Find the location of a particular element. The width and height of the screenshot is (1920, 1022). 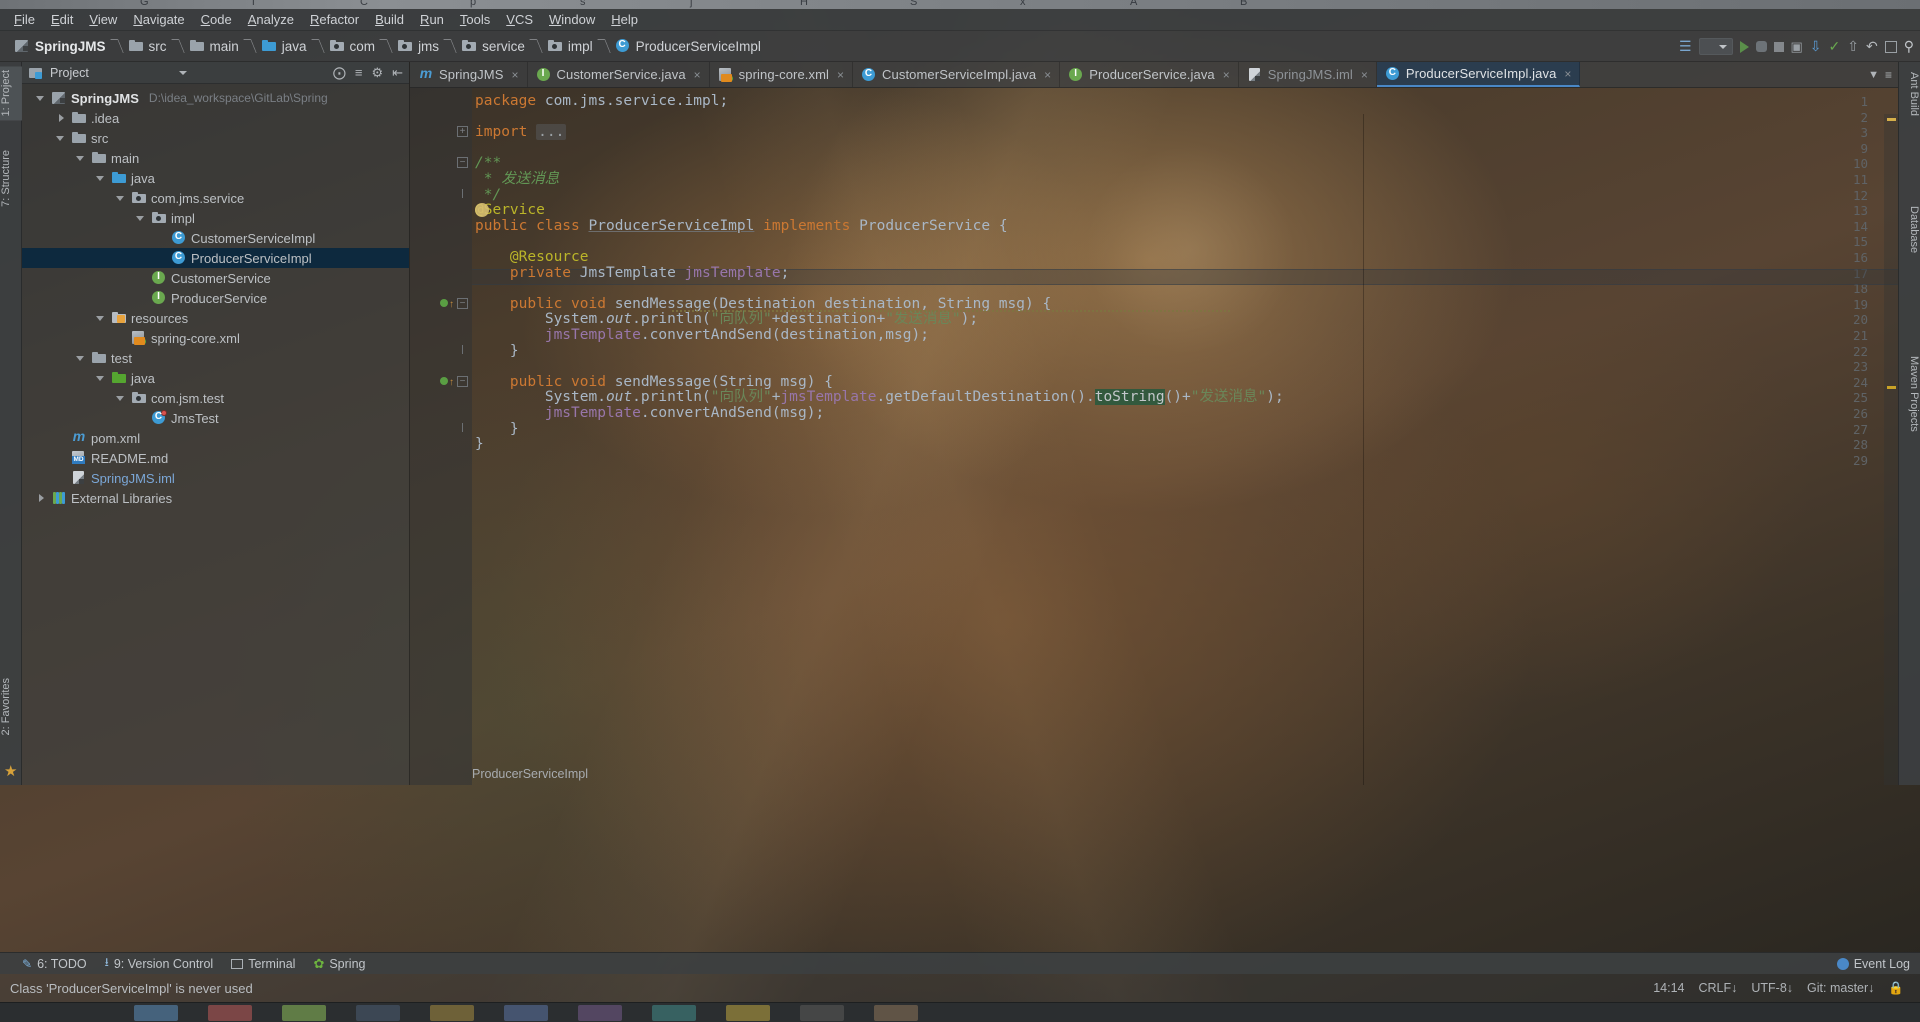

breadcrumb-item-producerserviceimpl: ProducerServiceImpl is located at coordinates (687, 45).